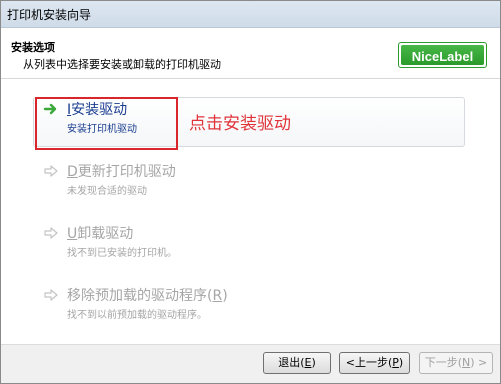 The height and width of the screenshot is (384, 501). I want to click on button-prefix: 退出(, so click(291, 362).